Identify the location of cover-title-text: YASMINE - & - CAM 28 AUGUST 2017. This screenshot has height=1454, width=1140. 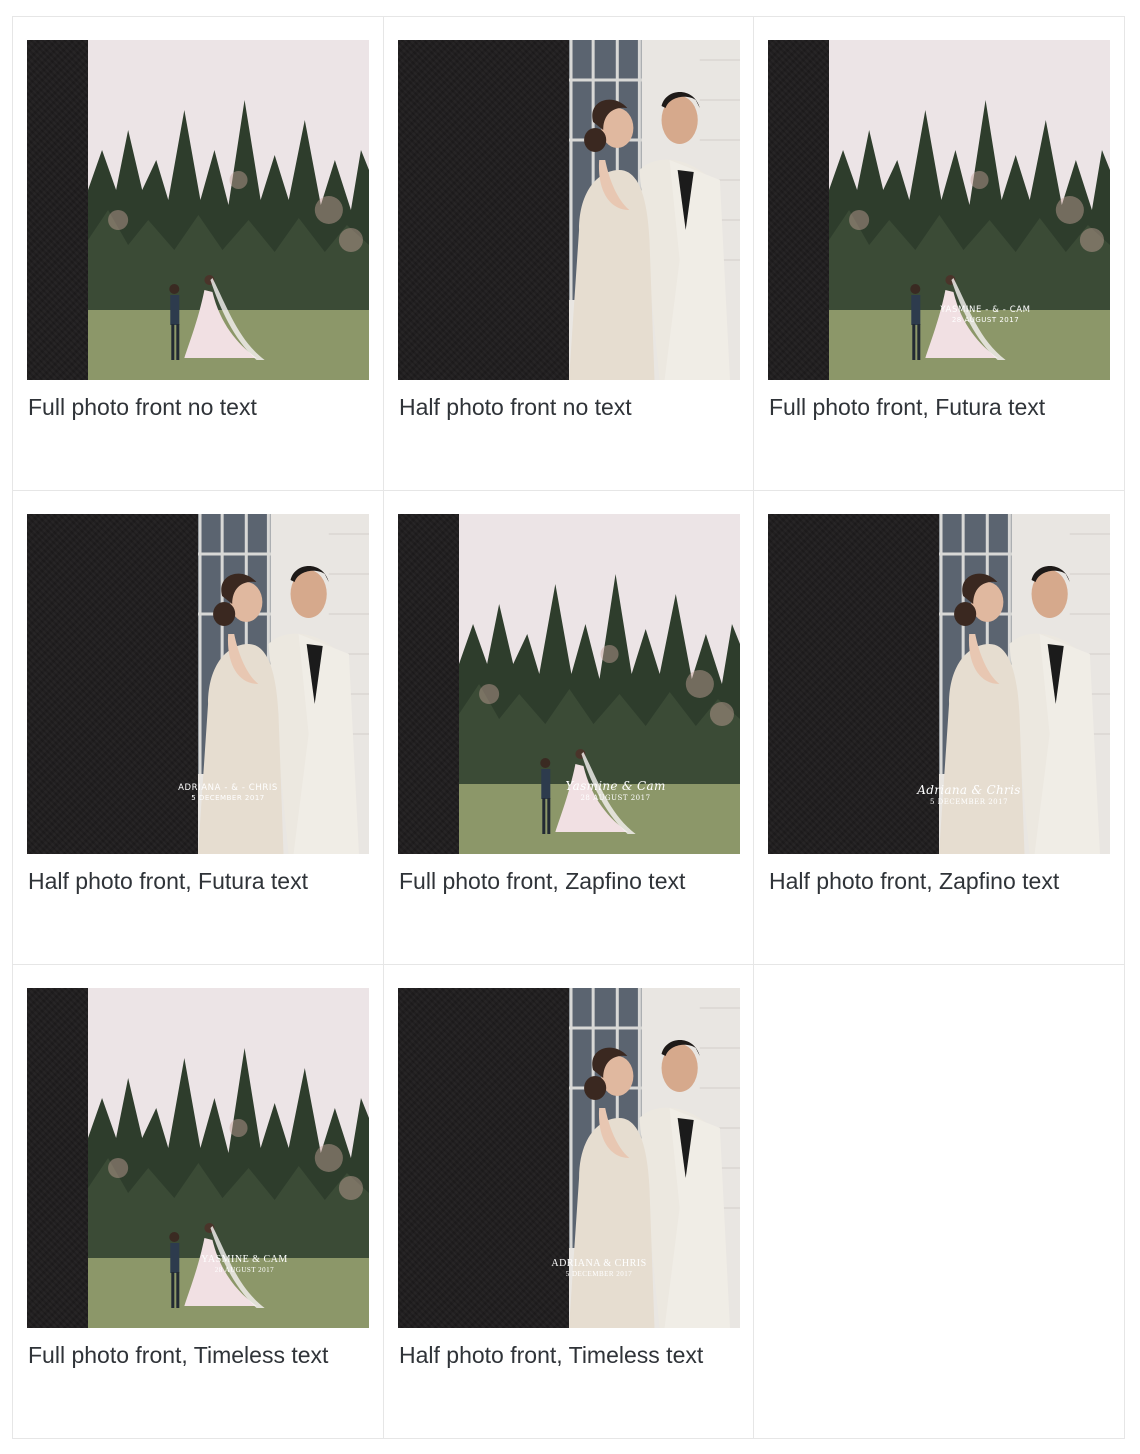
(985, 314).